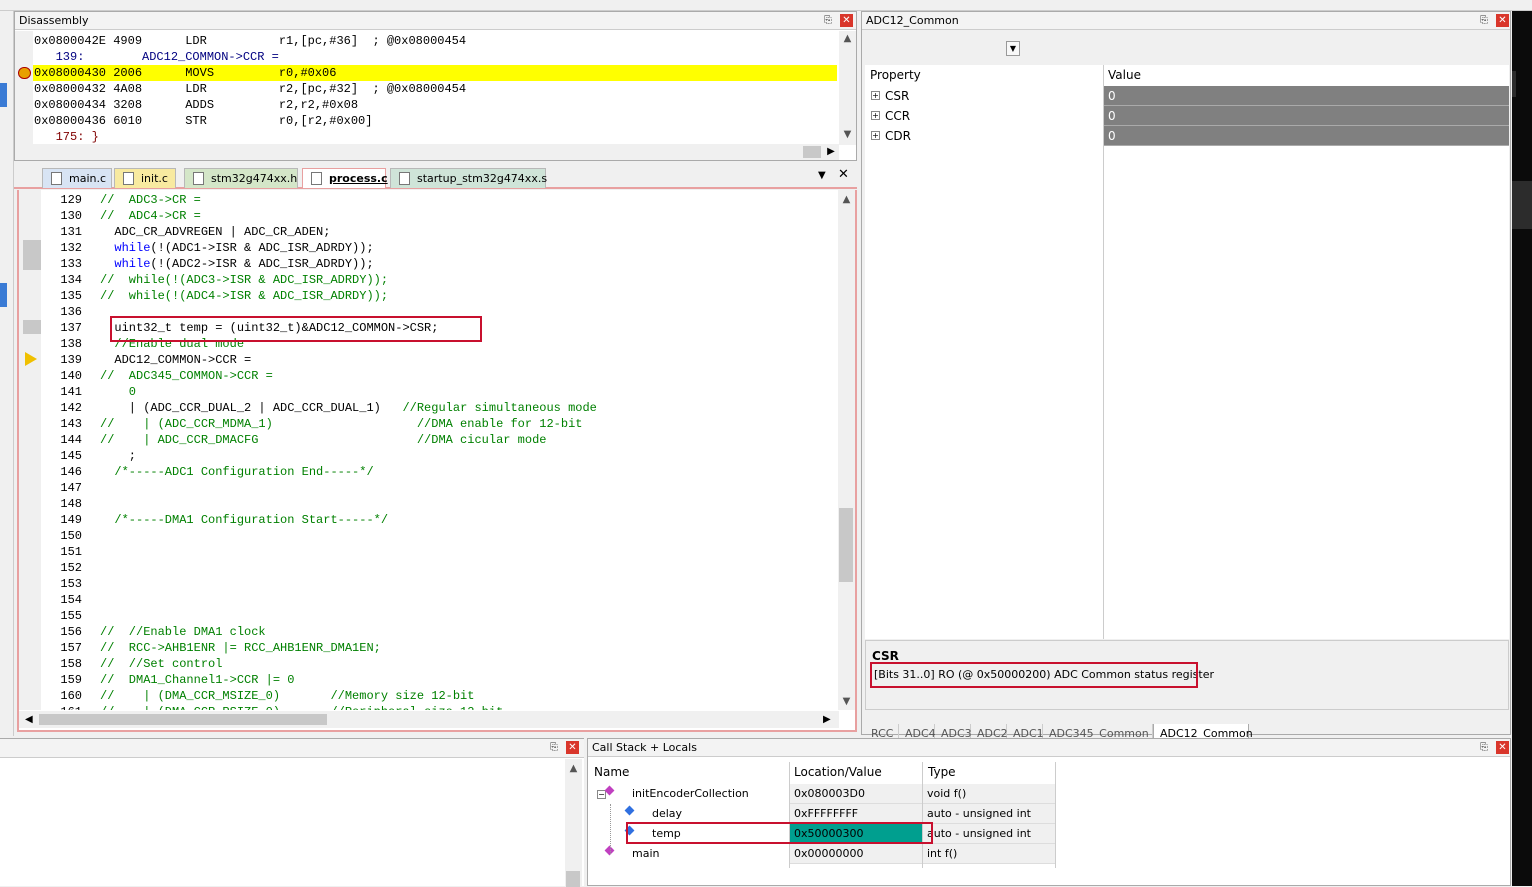  What do you see at coordinates (3, 95) in the screenshot?
I see `dock-tab-blue` at bounding box center [3, 95].